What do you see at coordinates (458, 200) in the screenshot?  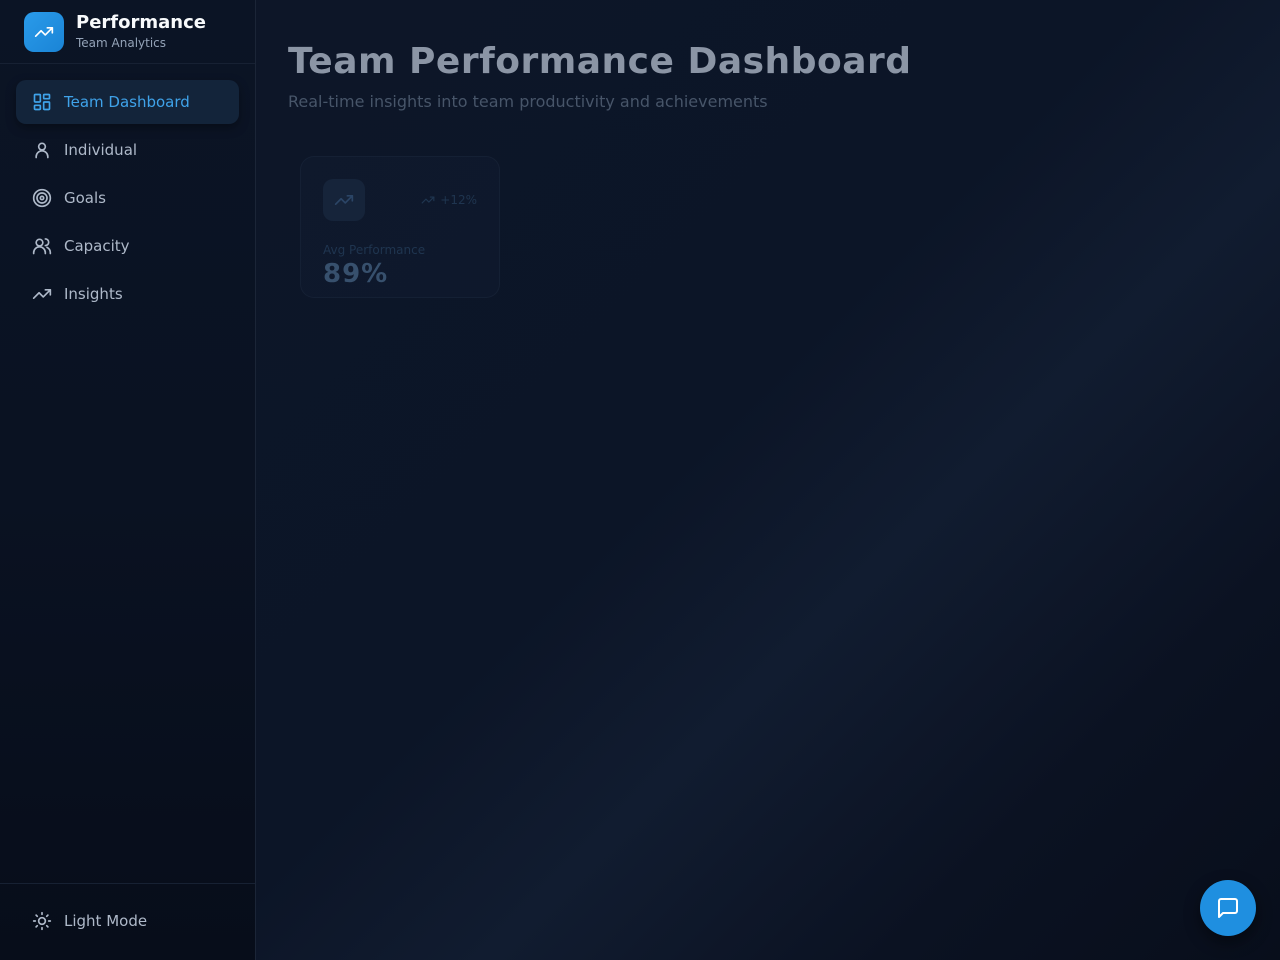 I see `stat-trend-value: +12%` at bounding box center [458, 200].